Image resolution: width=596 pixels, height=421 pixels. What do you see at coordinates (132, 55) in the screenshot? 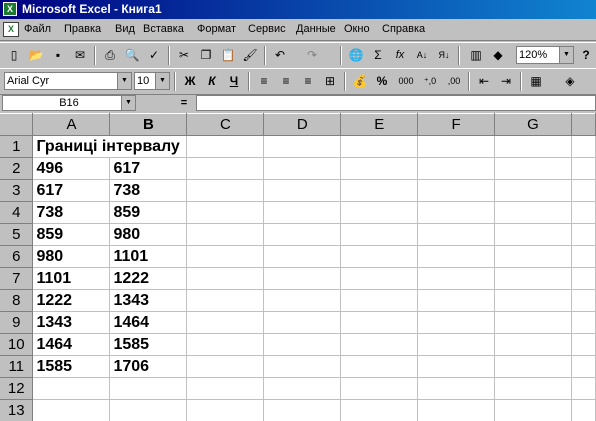
I see `print-preview-icon: 🔍` at bounding box center [132, 55].